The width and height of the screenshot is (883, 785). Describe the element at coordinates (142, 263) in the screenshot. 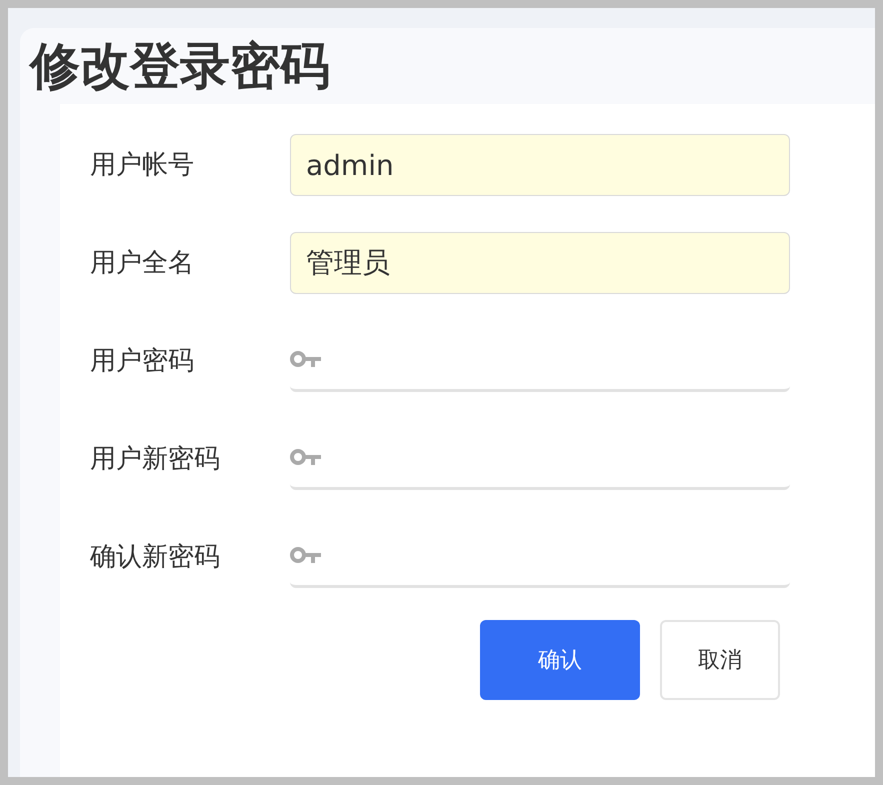

I see `field-label: 用户全名` at that location.